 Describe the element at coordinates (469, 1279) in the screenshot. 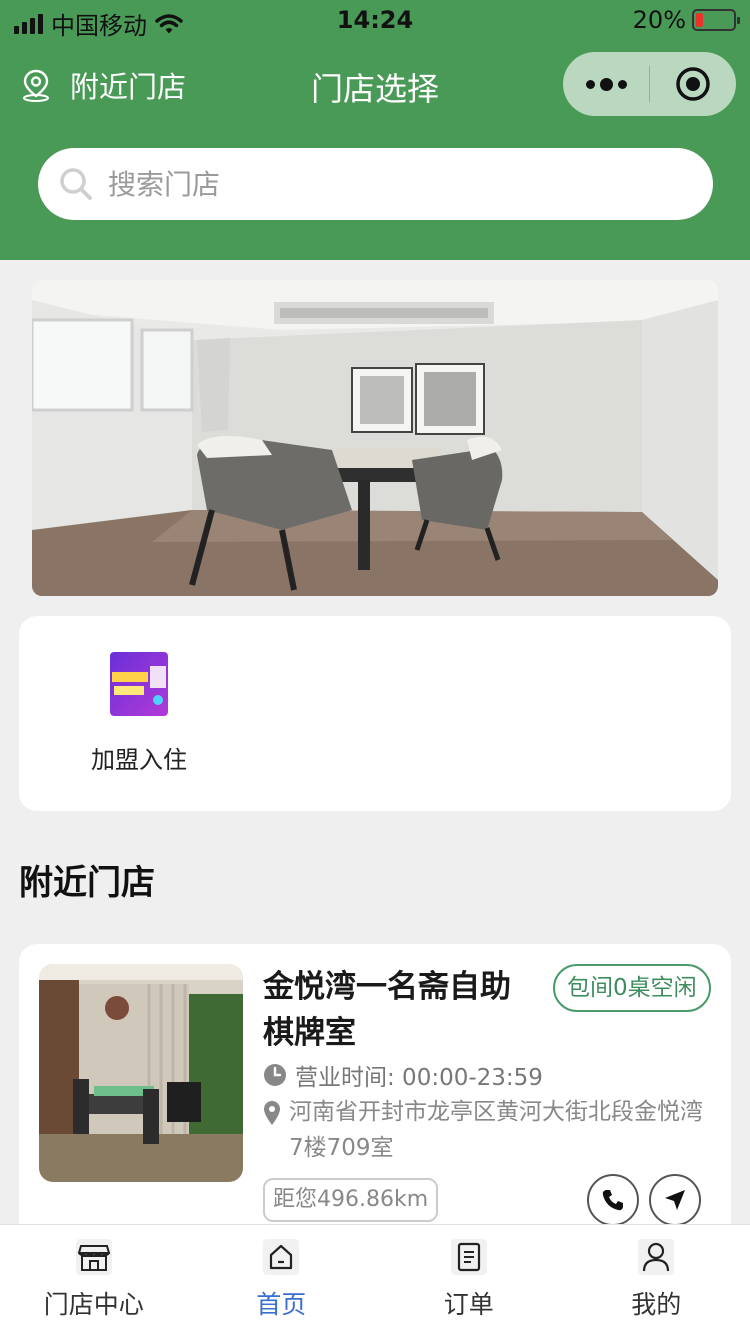

I see `tab-orders: 订单` at that location.